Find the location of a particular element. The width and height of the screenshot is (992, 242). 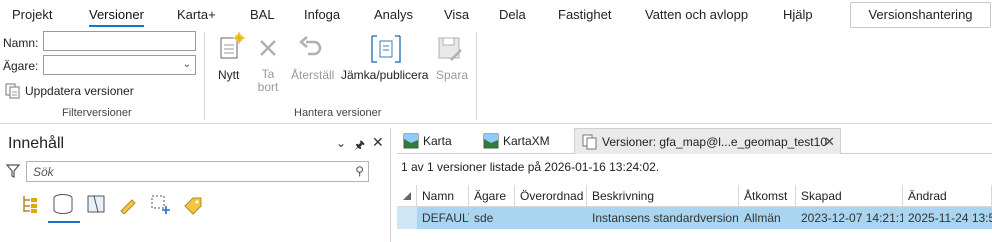

doc-tab-kartaxm: KartaXM is located at coordinates (526, 141).